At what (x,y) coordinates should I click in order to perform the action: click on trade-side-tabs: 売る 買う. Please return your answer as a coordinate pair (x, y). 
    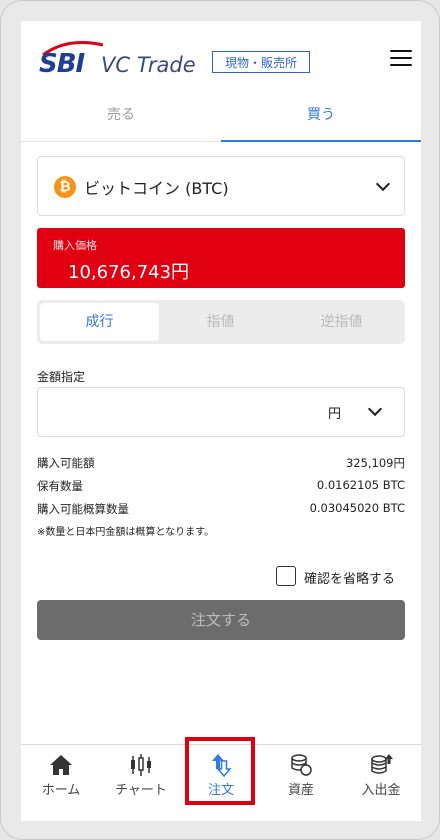
    Looking at the image, I should click on (221, 119).